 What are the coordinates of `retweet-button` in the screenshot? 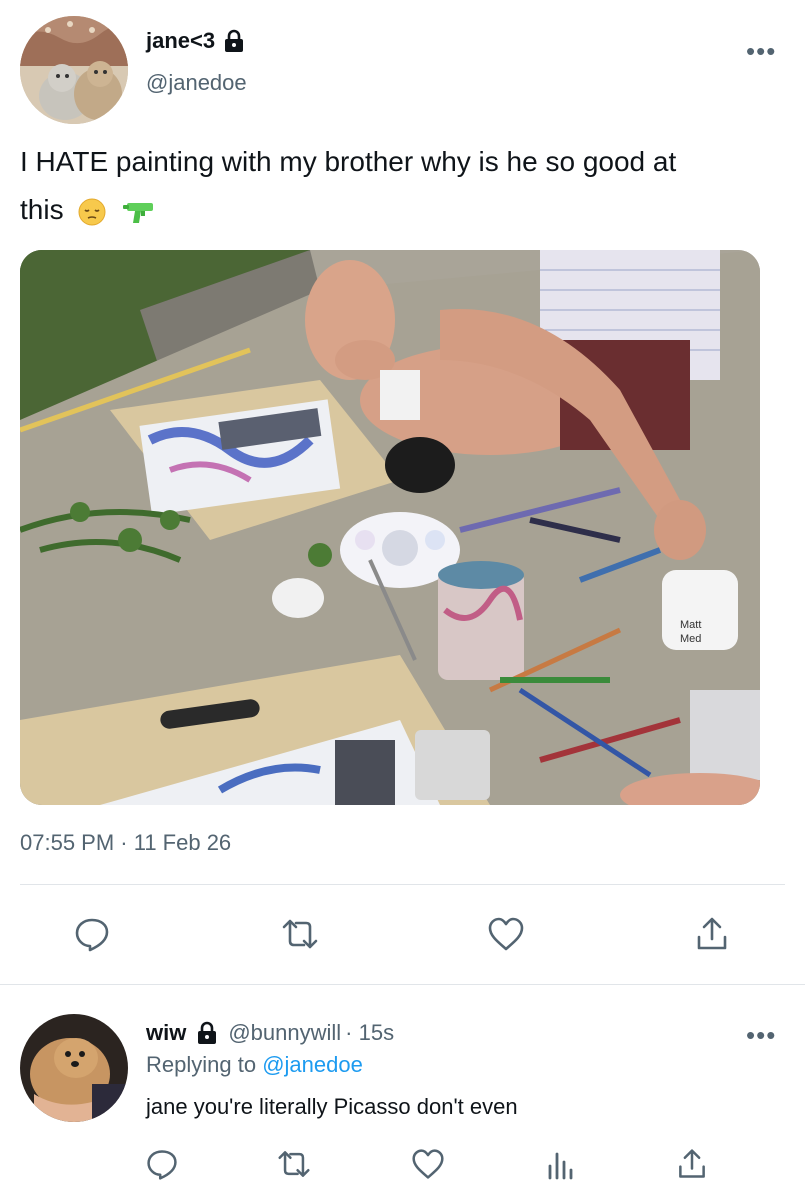 It's located at (300, 934).